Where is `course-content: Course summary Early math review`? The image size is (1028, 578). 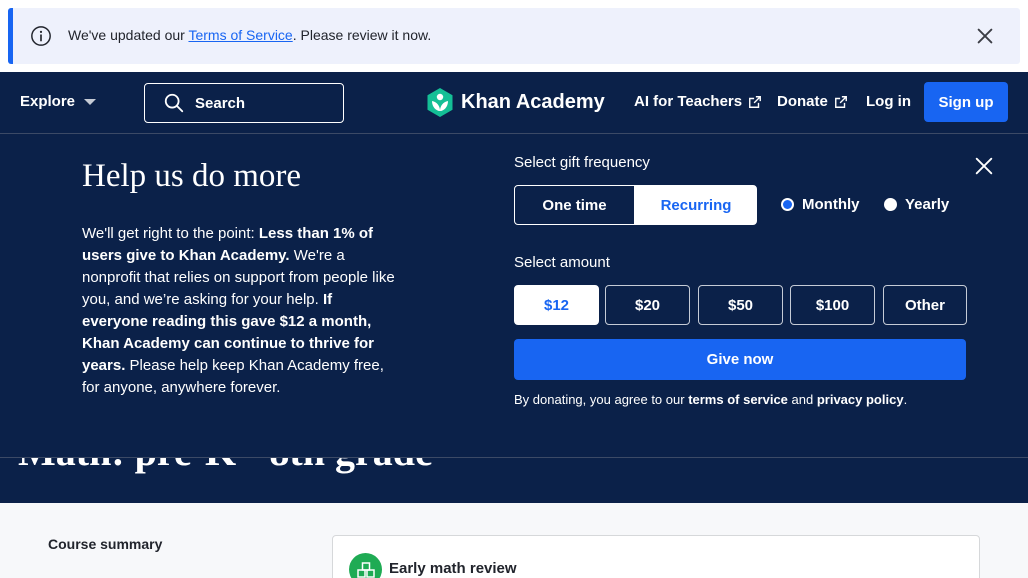 course-content: Course summary Early math review is located at coordinates (514, 540).